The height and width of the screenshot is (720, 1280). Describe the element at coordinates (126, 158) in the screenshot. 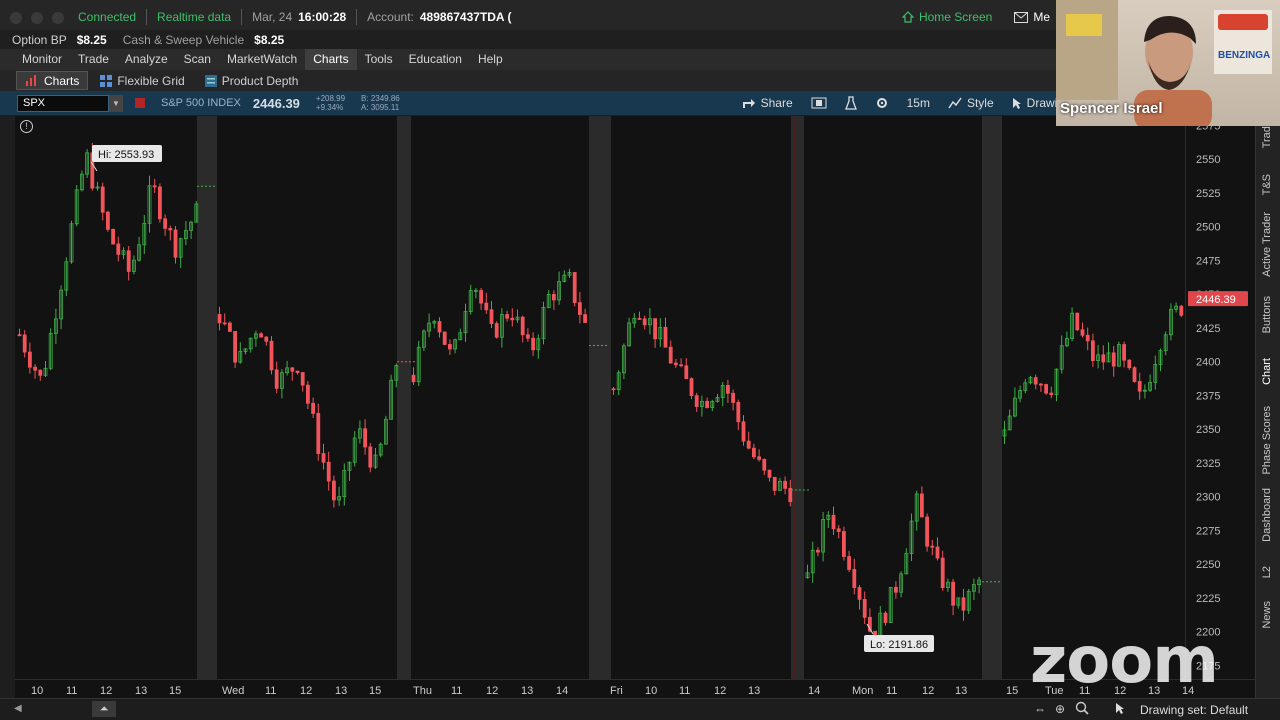

I see `high-label: Hi: 2553.93` at that location.